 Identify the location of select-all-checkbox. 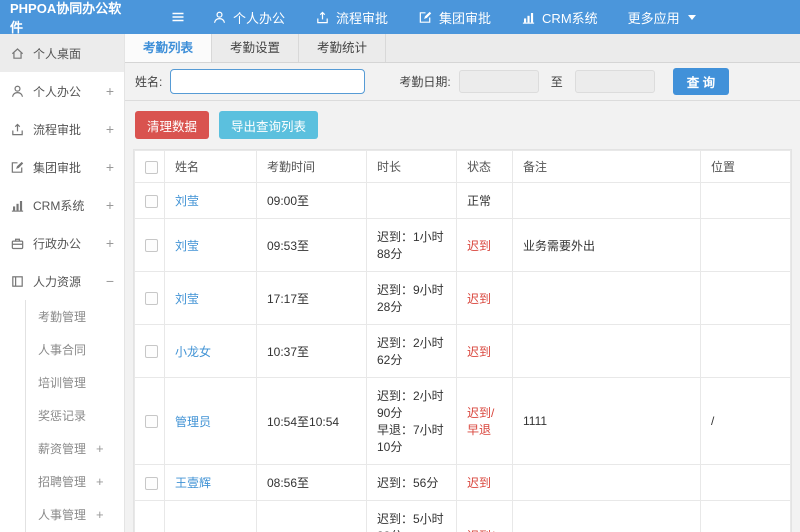
(151, 167).